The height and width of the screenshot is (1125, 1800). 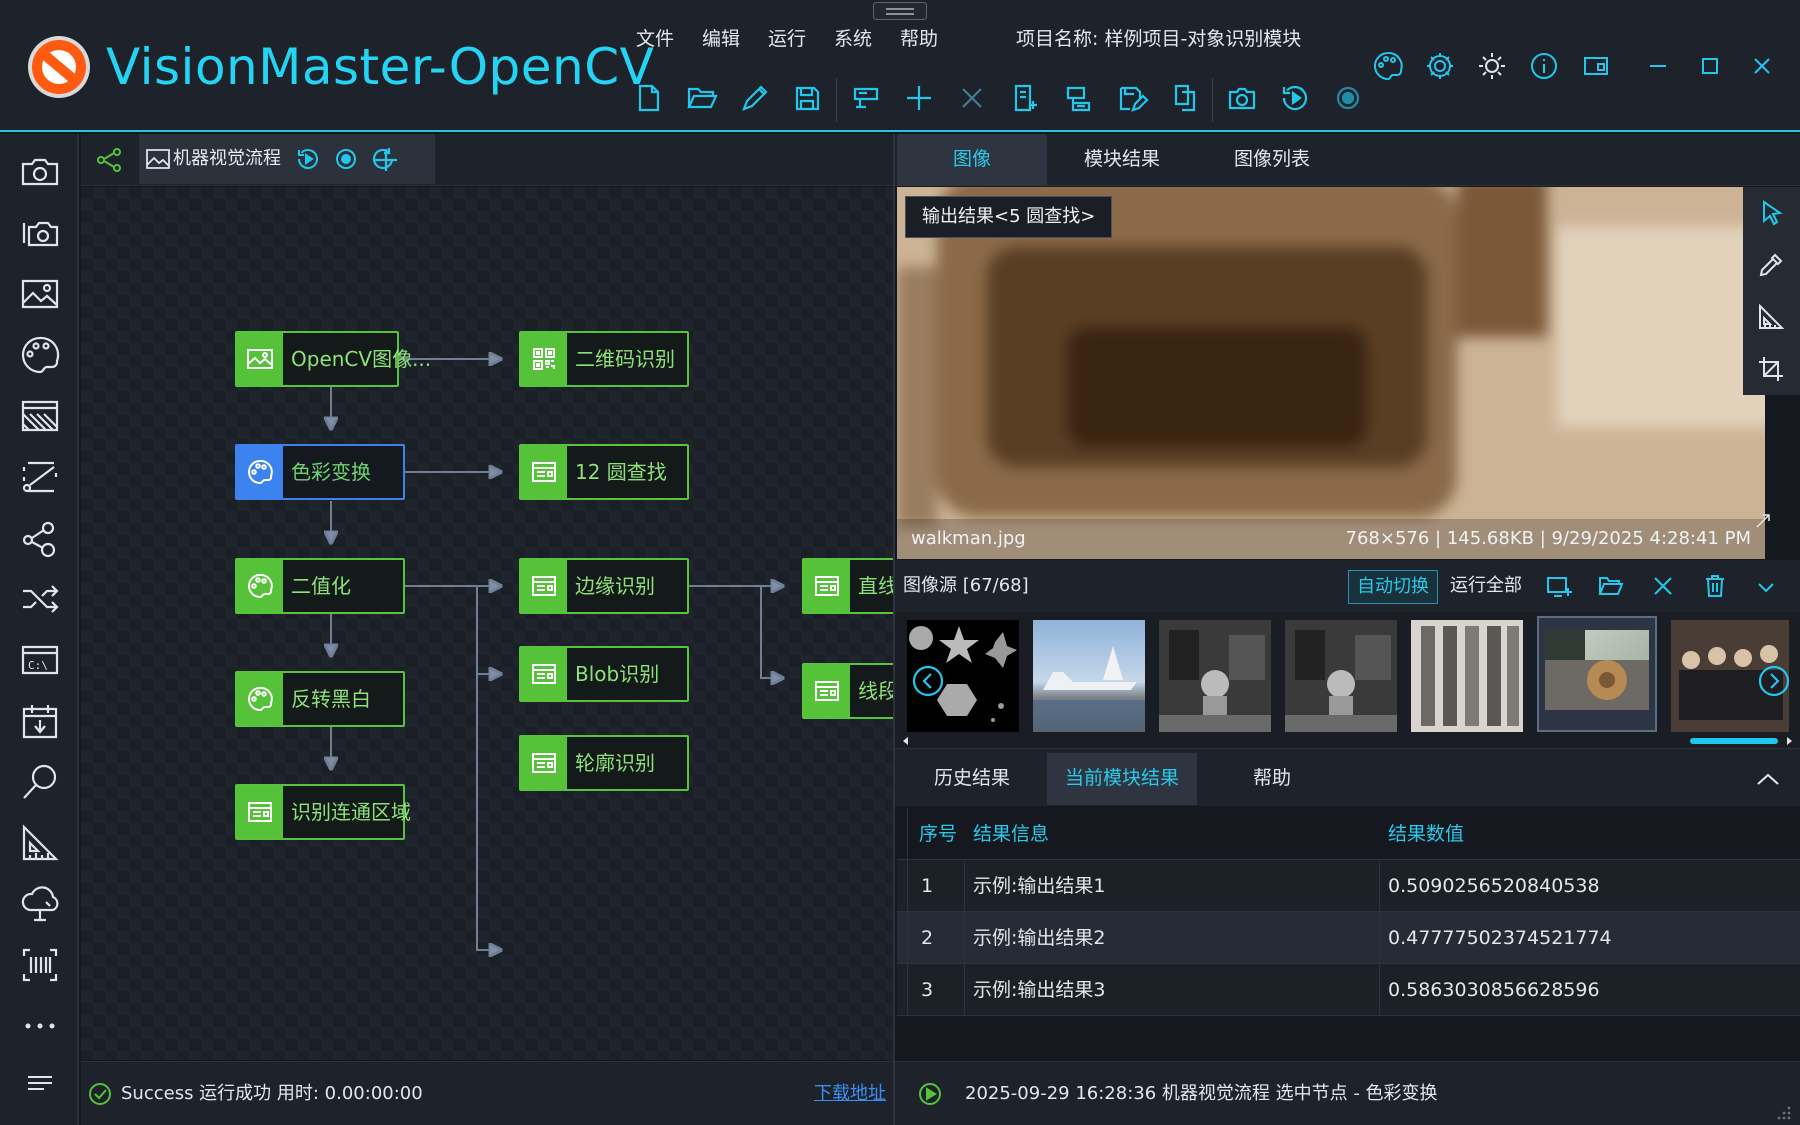 I want to click on palette-icon, so click(x=1388, y=66).